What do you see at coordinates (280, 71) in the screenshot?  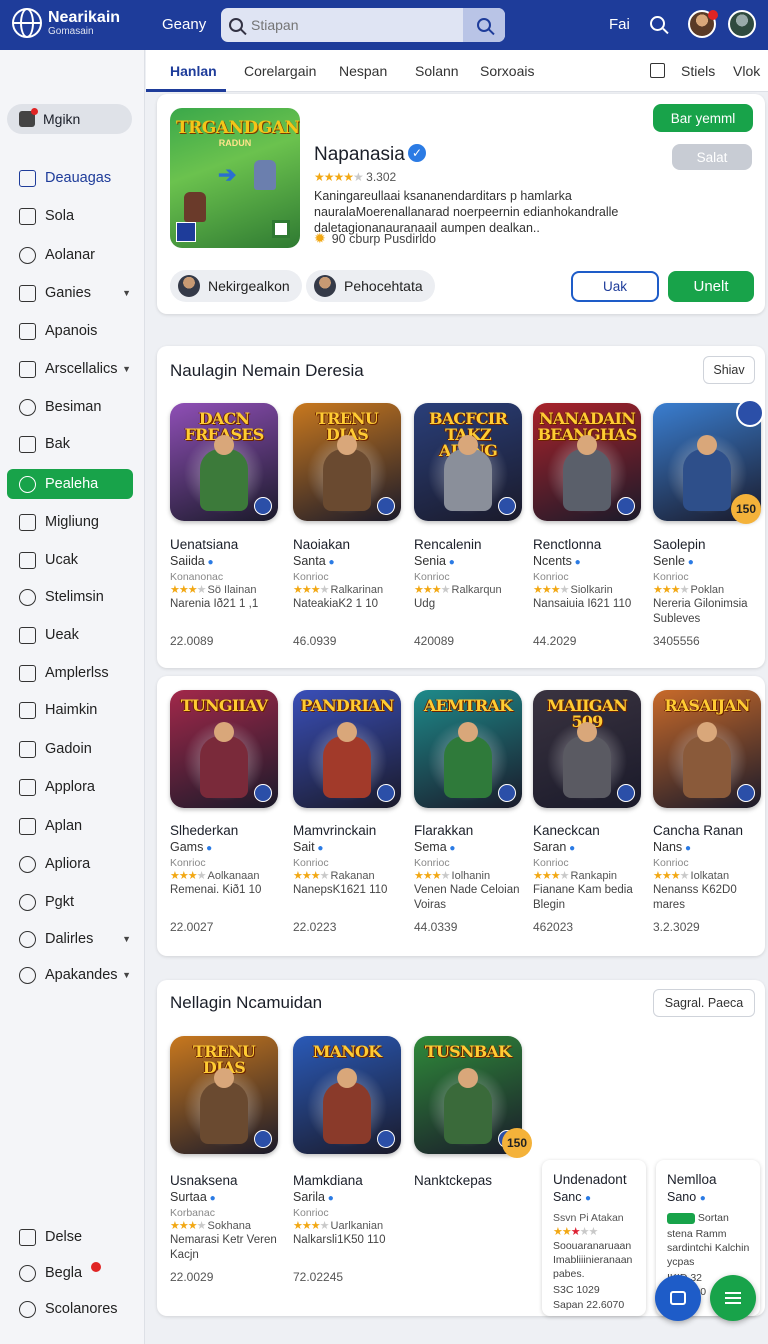 I see `tab-corelargain: Corelargain` at bounding box center [280, 71].